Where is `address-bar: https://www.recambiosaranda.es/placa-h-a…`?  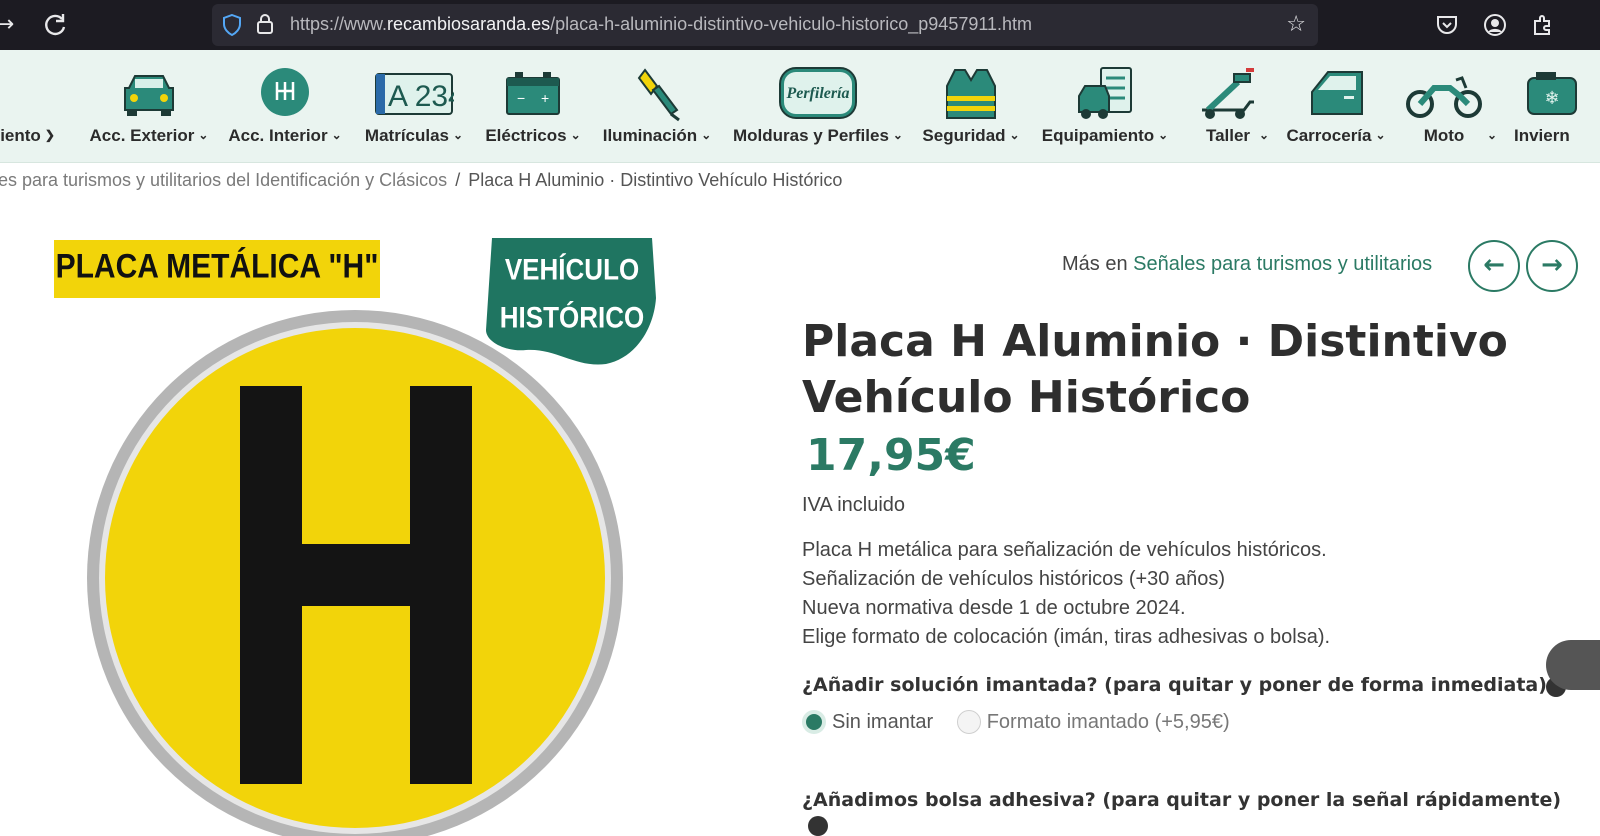 address-bar: https://www.recambiosaranda.es/placa-h-a… is located at coordinates (765, 25).